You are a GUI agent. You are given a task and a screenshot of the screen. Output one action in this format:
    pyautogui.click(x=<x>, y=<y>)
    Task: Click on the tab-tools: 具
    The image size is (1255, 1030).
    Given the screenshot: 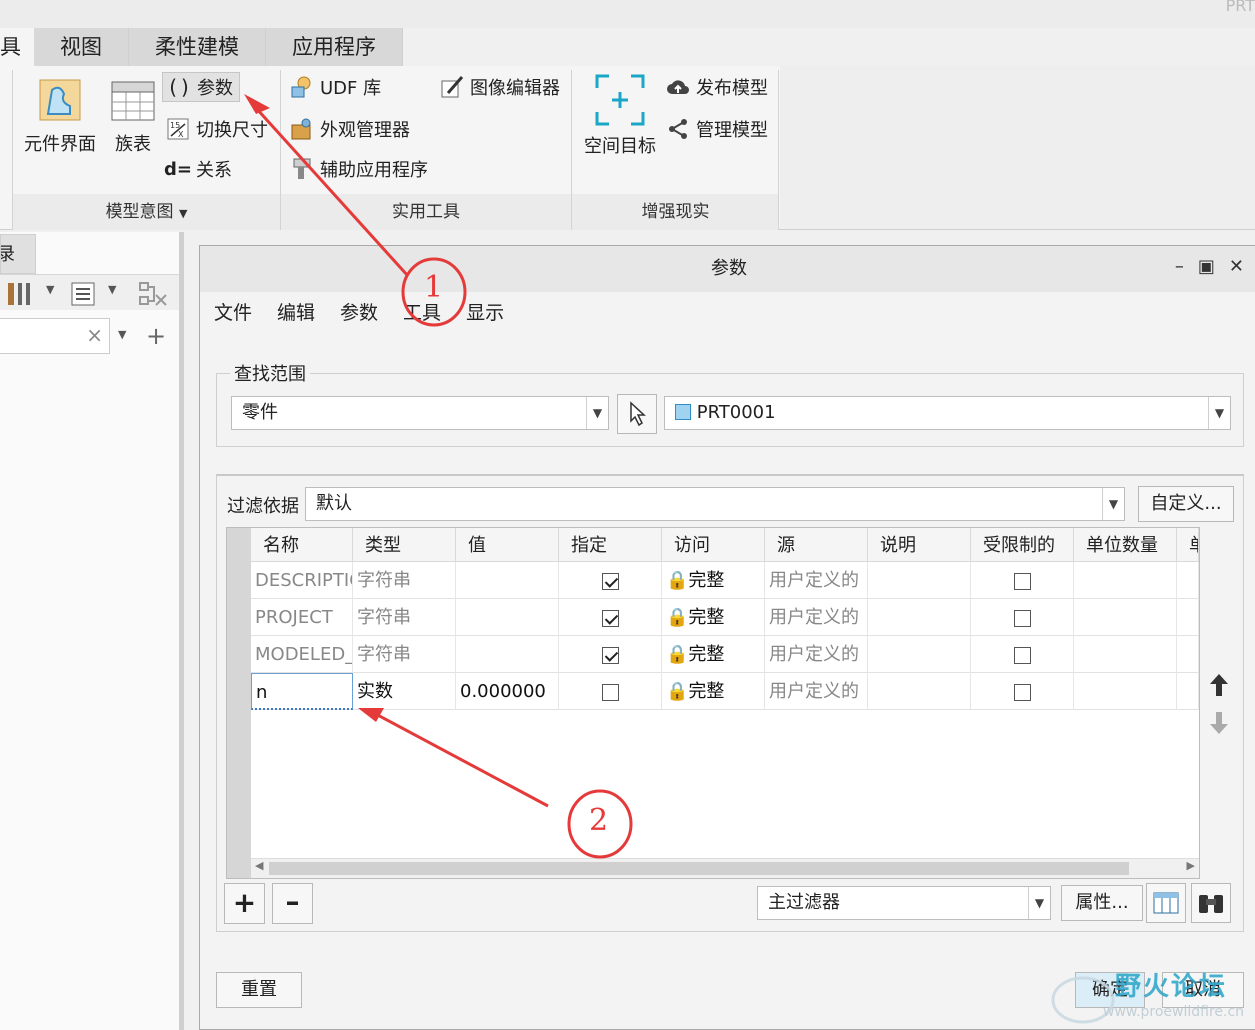 What is the action you would take?
    pyautogui.click(x=17, y=47)
    